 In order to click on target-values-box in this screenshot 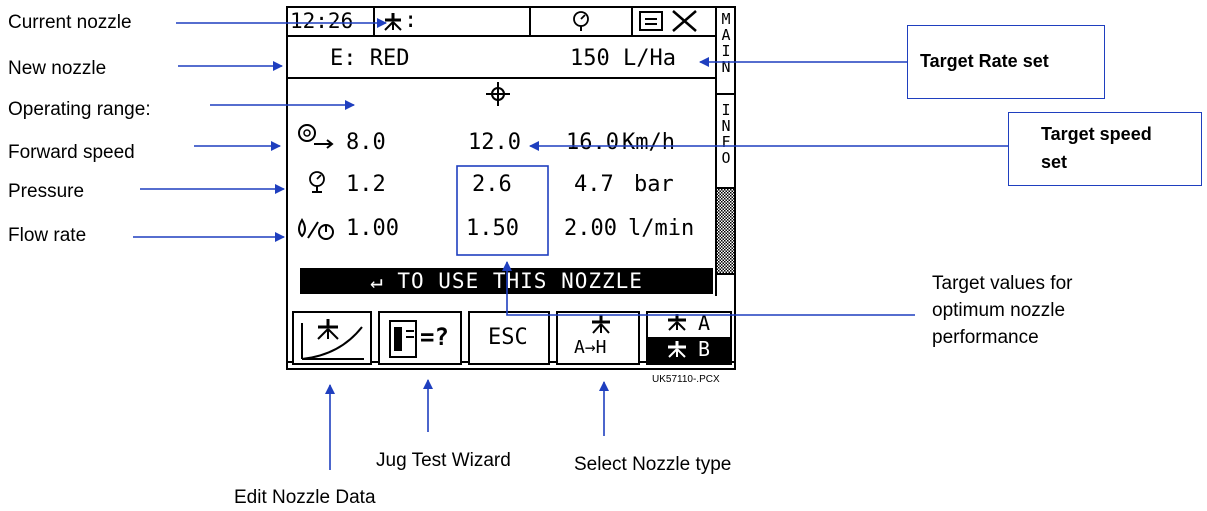, I will do `click(502, 210)`.